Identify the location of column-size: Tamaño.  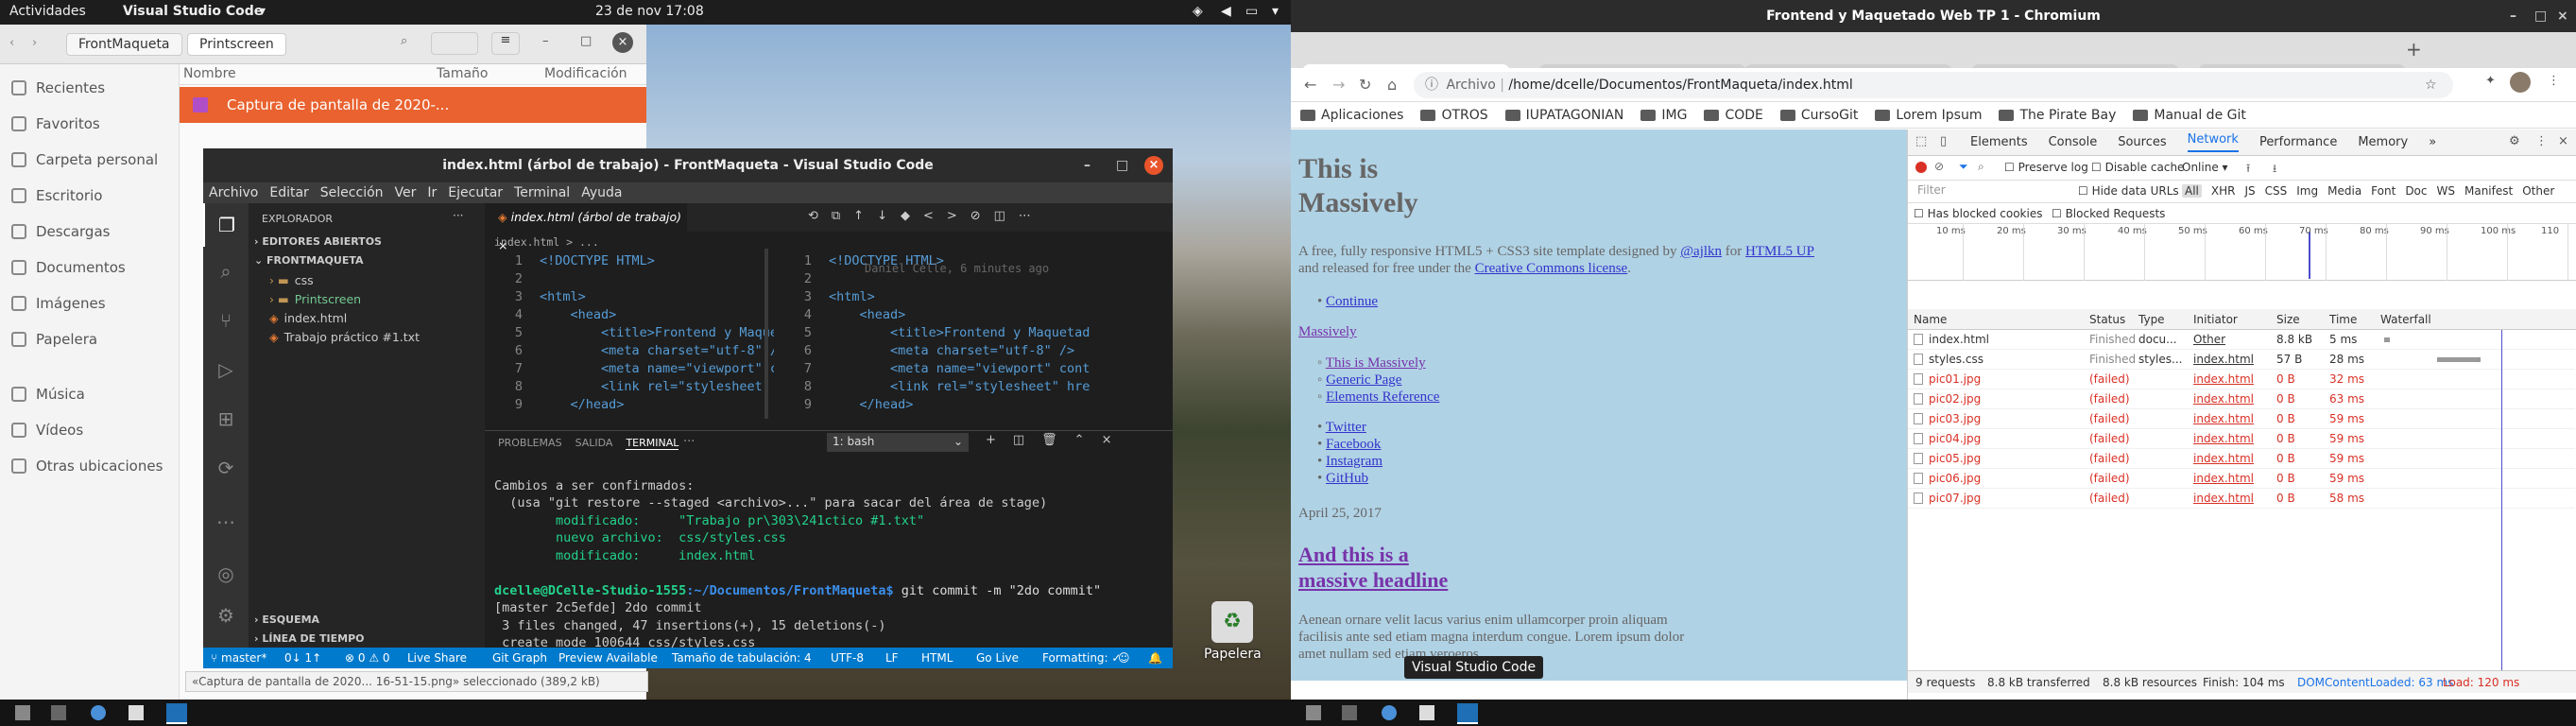
(462, 73).